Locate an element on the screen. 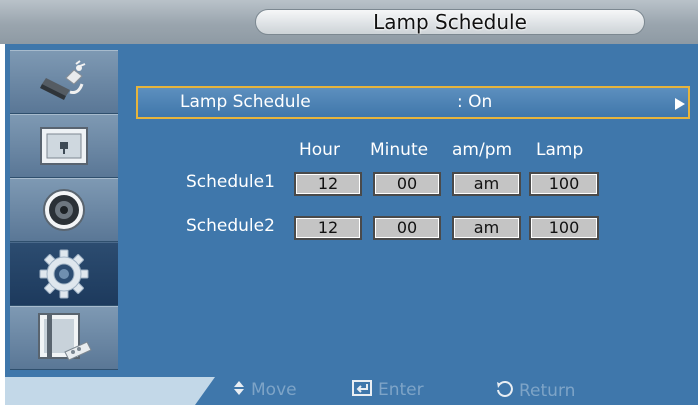  return-hint: Return is located at coordinates (535, 391).